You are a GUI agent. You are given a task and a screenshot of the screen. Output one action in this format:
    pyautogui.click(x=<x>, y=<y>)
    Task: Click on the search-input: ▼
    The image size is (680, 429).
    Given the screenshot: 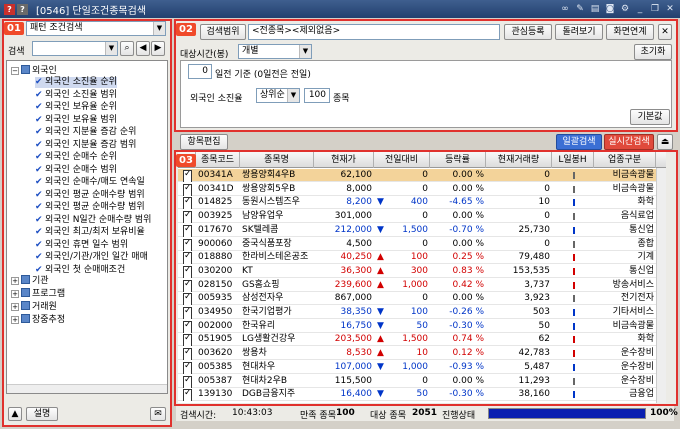 What is the action you would take?
    pyautogui.click(x=75, y=48)
    